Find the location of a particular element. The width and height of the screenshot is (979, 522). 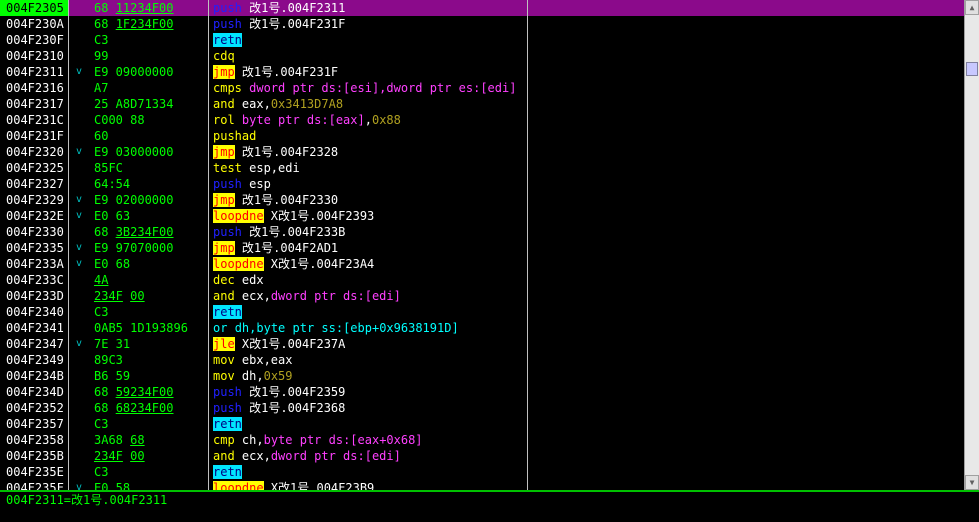

address-cell: 004F2341 is located at coordinates (35, 328).